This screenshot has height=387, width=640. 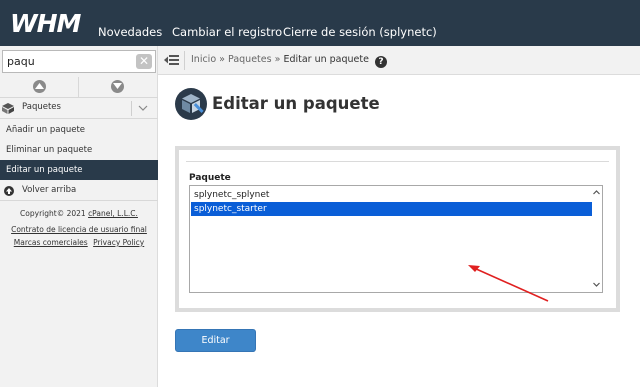 What do you see at coordinates (191, 104) in the screenshot?
I see `edit-package-icon` at bounding box center [191, 104].